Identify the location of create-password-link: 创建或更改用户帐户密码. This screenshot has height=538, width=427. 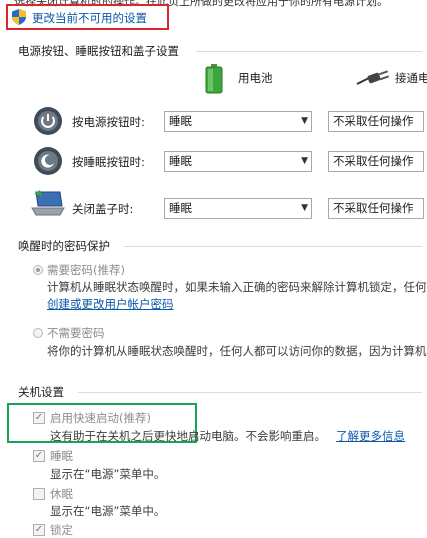
(110, 304).